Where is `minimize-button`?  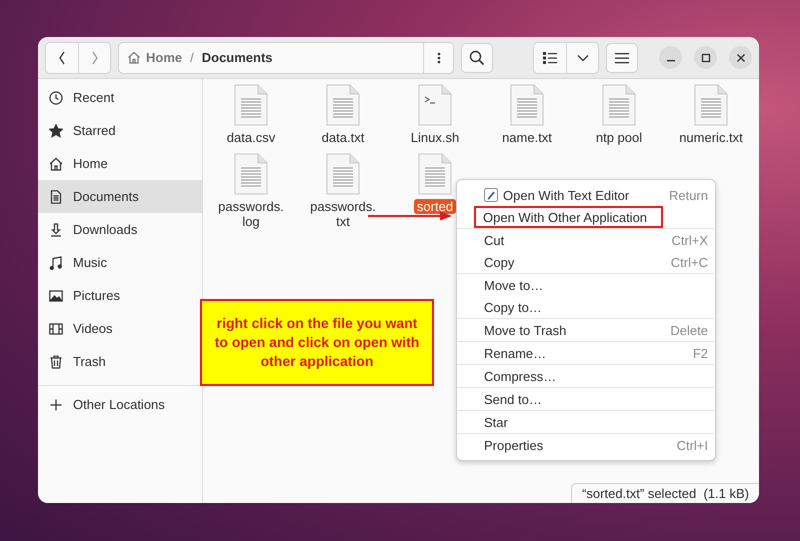 minimize-button is located at coordinates (670, 57).